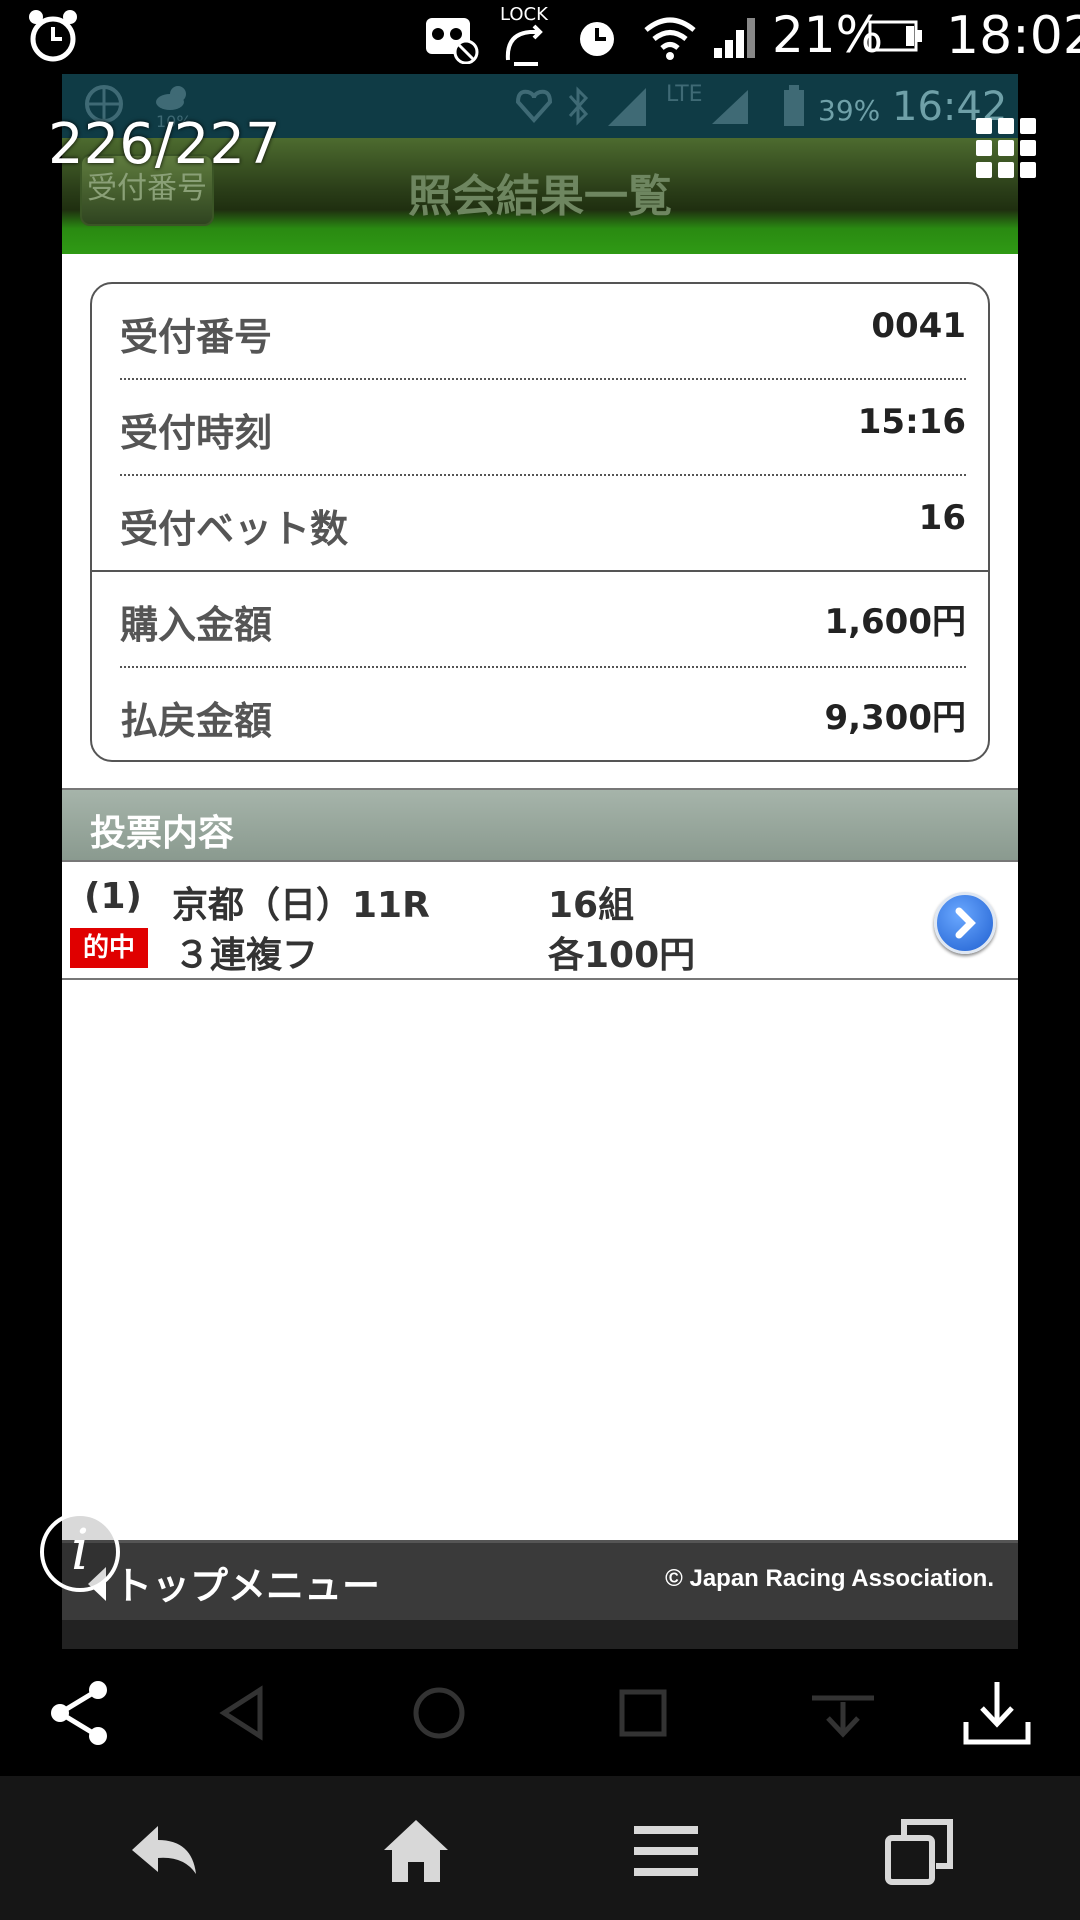  What do you see at coordinates (942, 518) in the screenshot?
I see `bet-count-value: 16` at bounding box center [942, 518].